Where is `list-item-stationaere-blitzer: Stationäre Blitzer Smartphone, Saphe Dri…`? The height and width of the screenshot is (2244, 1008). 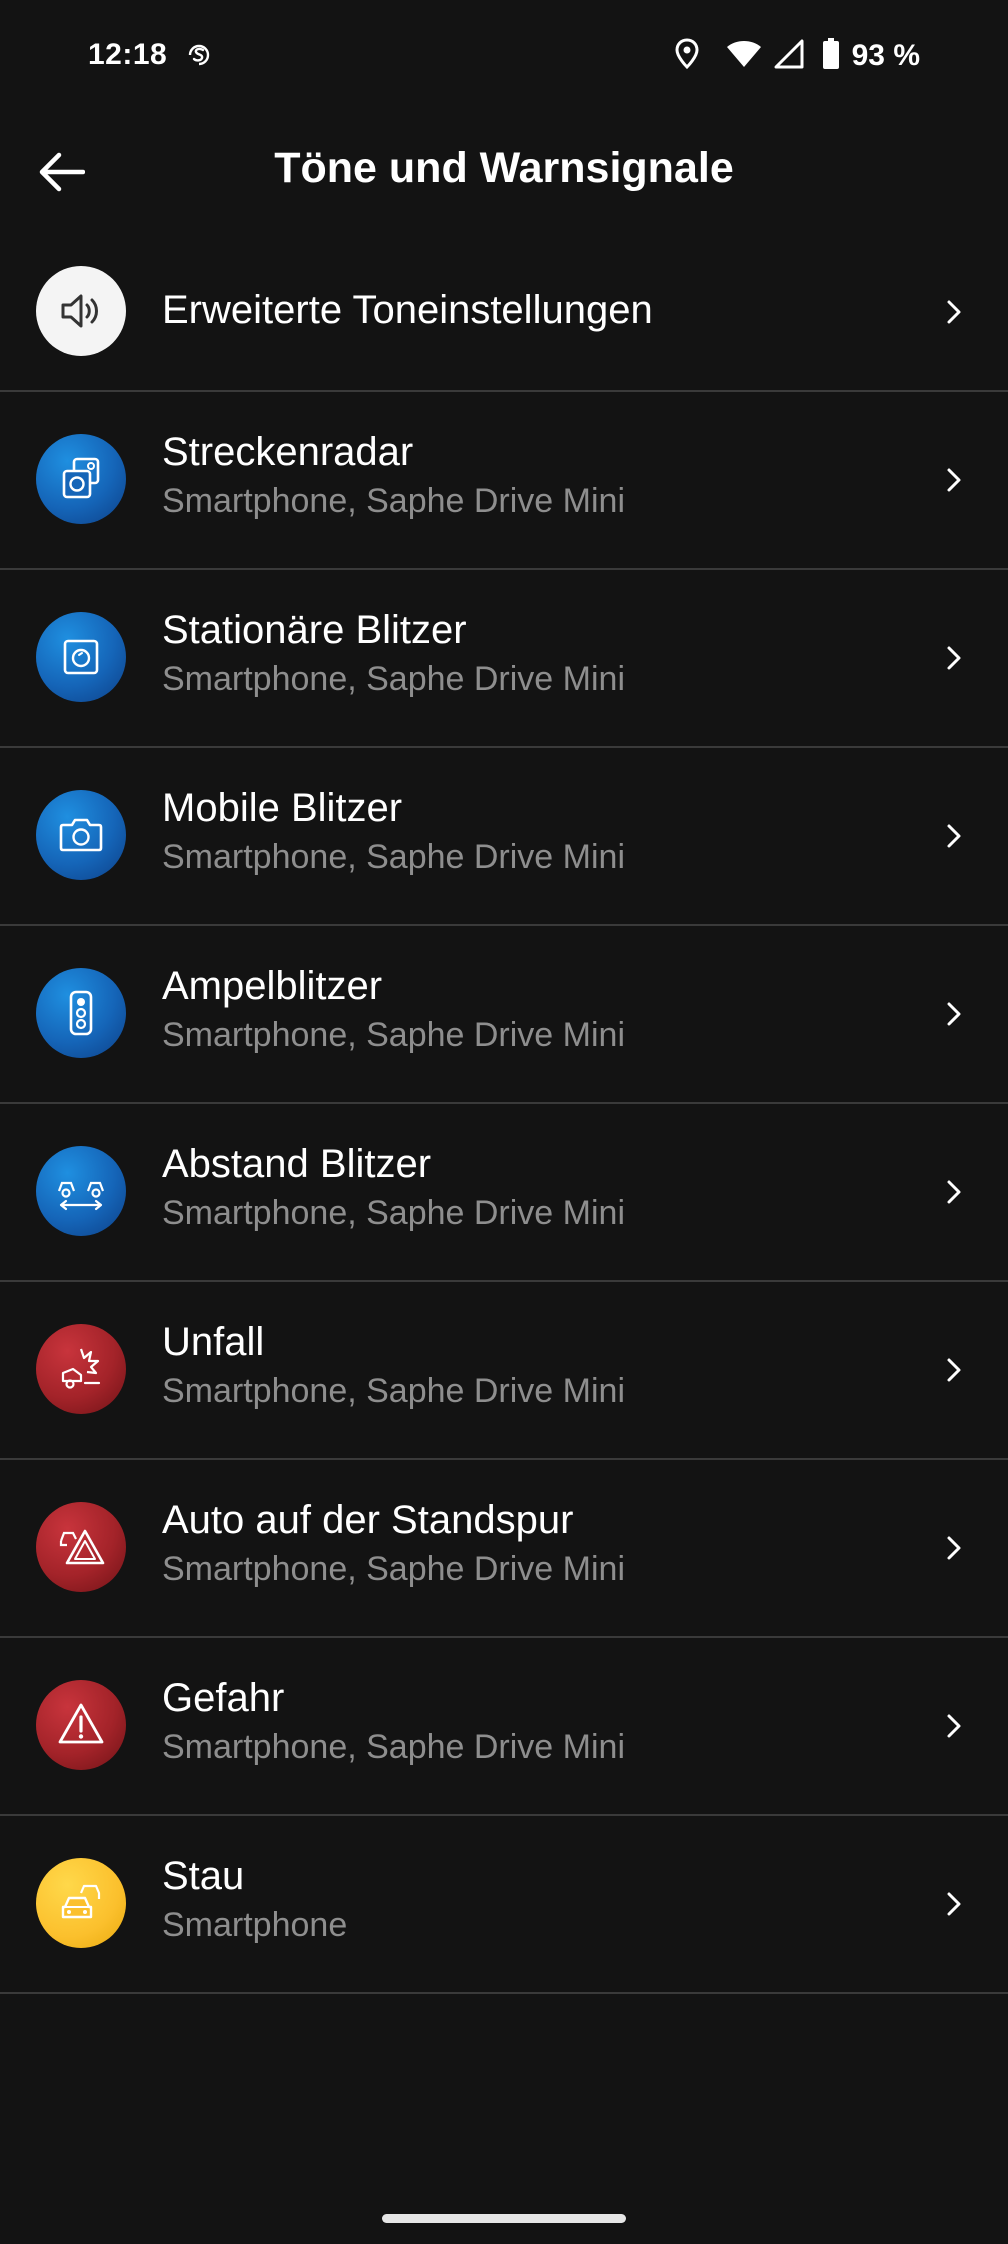
list-item-stationaere-blitzer: Stationäre Blitzer Smartphone, Saphe Dri… is located at coordinates (504, 659).